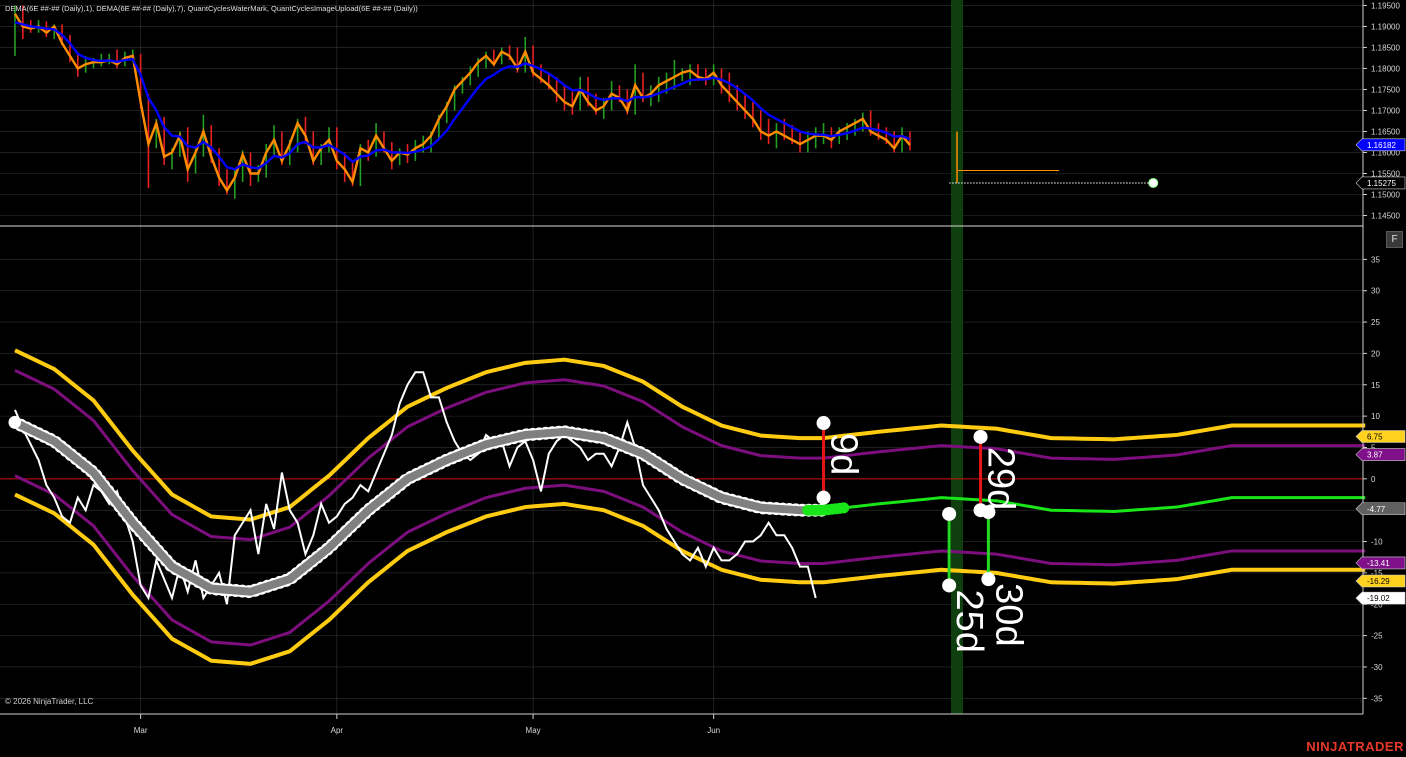 The height and width of the screenshot is (757, 1406). Describe the element at coordinates (844, 454) in the screenshot. I see `cycle-marker-label: 9d` at that location.